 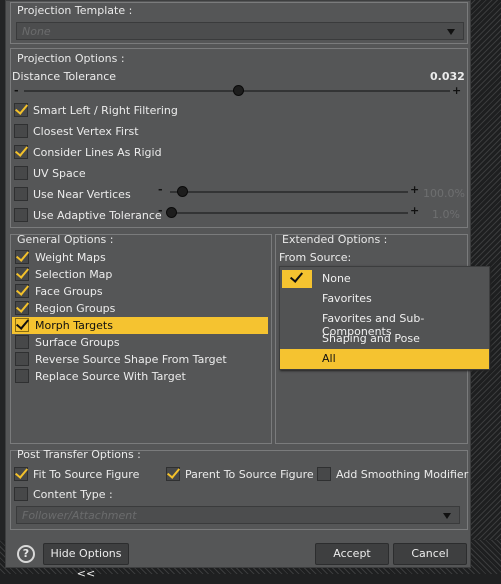 I want to click on distance-tolerance-handle, so click(x=238, y=90).